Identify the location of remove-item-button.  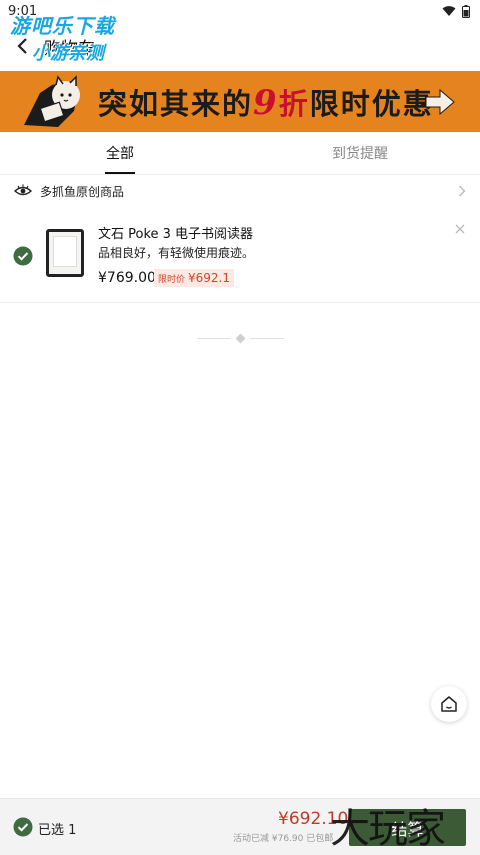
(460, 229).